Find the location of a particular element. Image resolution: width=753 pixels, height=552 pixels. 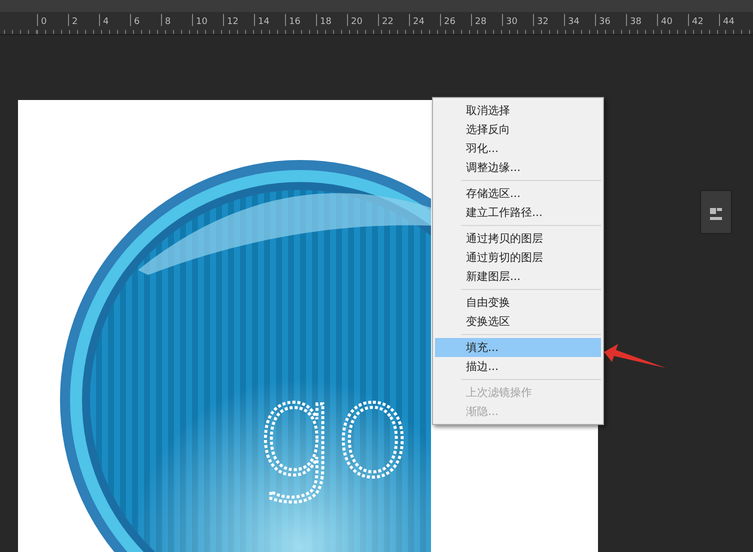

ruler-label: 34 is located at coordinates (579, 20).